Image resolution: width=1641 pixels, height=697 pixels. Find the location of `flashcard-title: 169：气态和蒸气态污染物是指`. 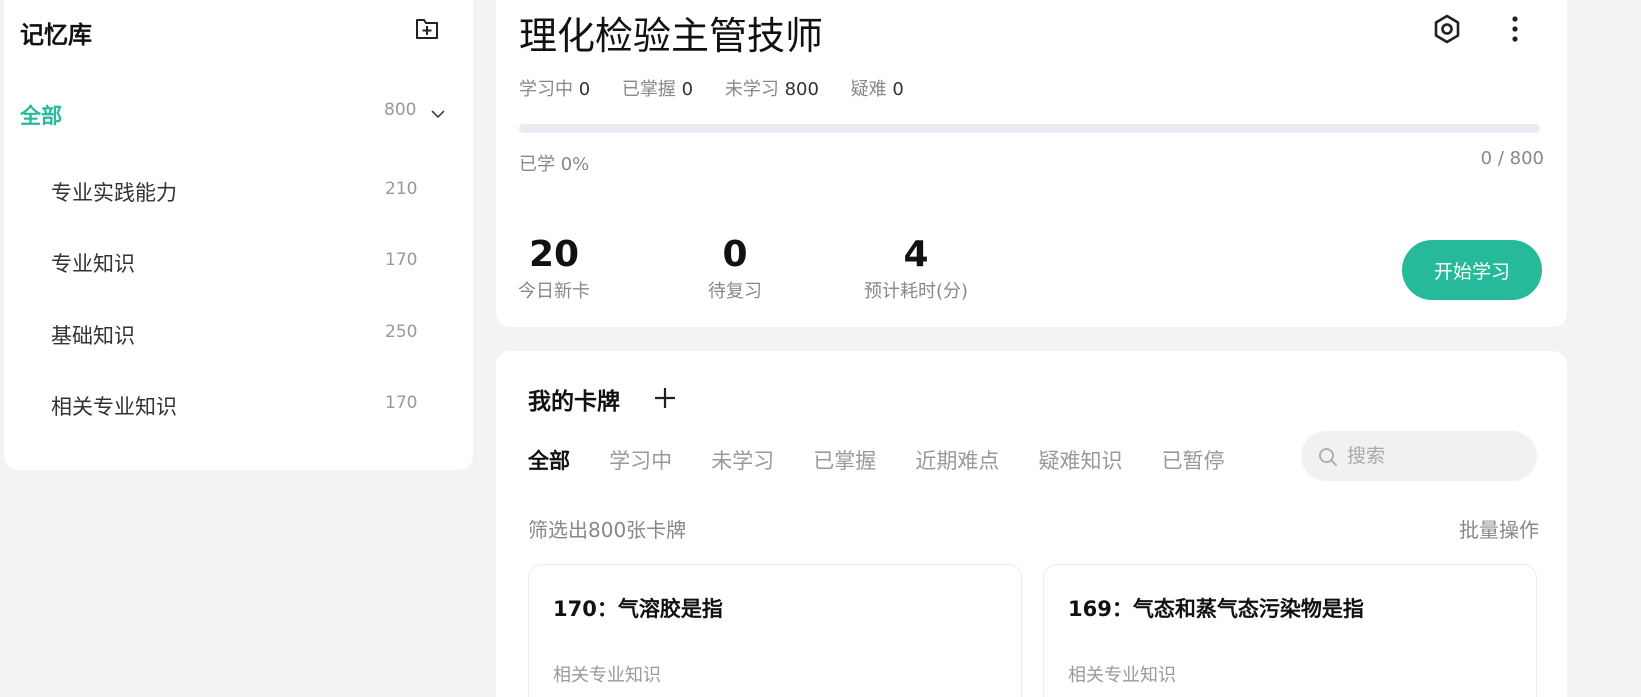

flashcard-title: 169：气态和蒸气态污染物是指 is located at coordinates (1216, 609).